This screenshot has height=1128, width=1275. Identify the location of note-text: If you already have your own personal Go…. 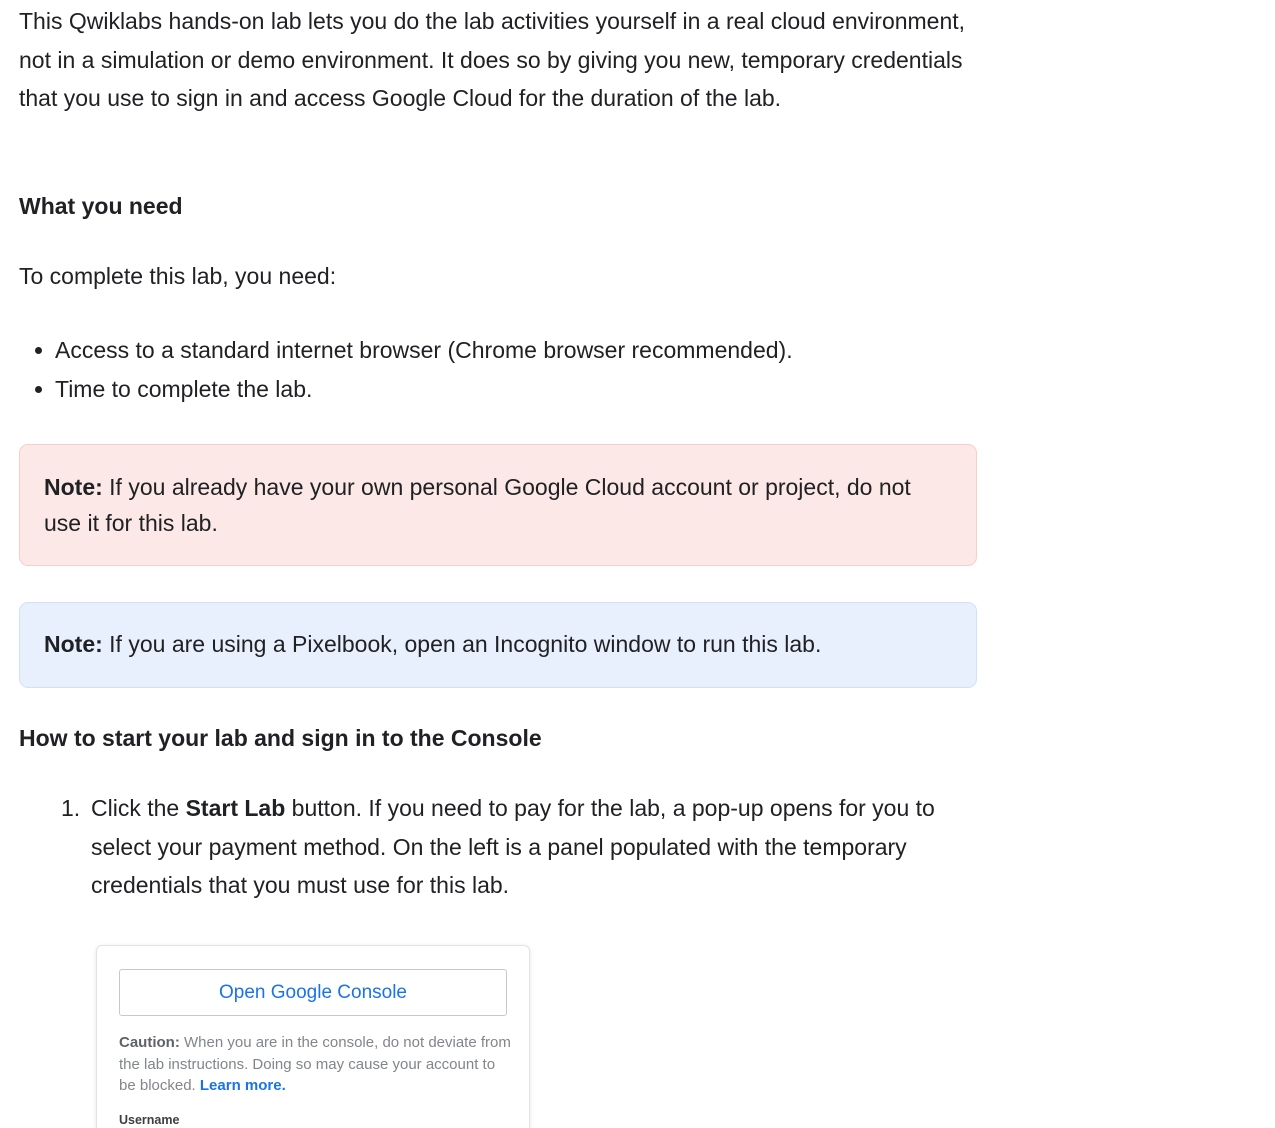
(477, 505).